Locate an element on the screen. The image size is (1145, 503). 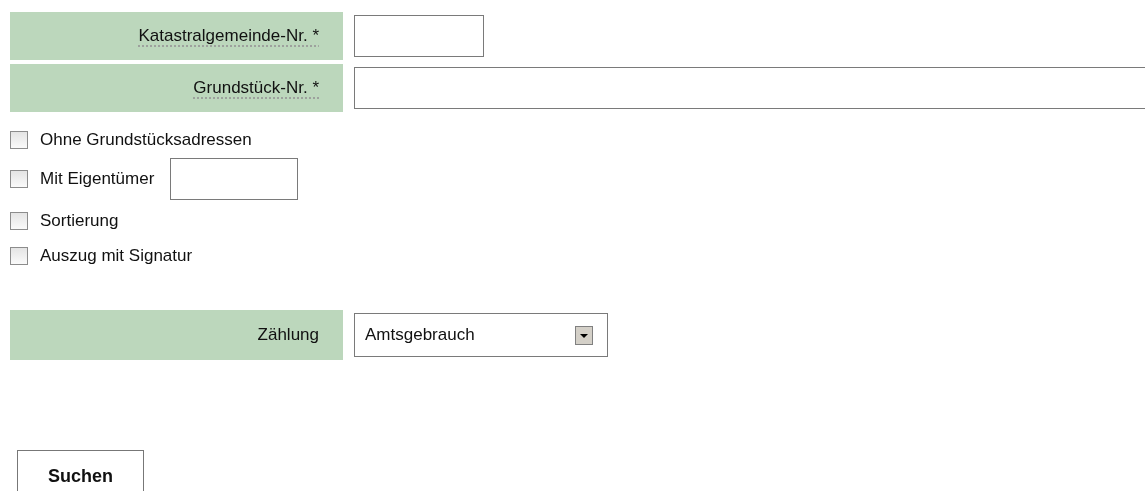
checkbox-label: Sortierung is located at coordinates (79, 221).